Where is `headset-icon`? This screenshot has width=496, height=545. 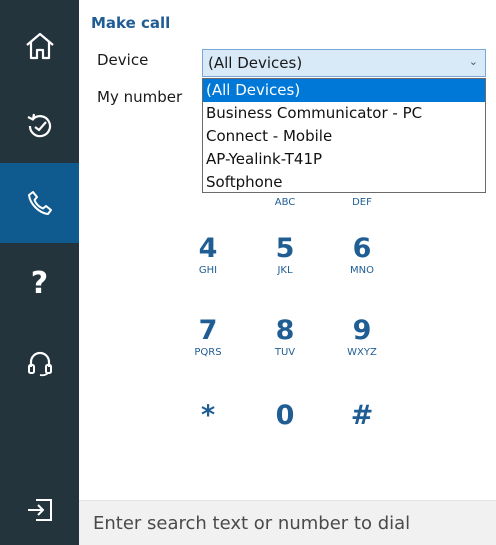
headset-icon is located at coordinates (39, 364).